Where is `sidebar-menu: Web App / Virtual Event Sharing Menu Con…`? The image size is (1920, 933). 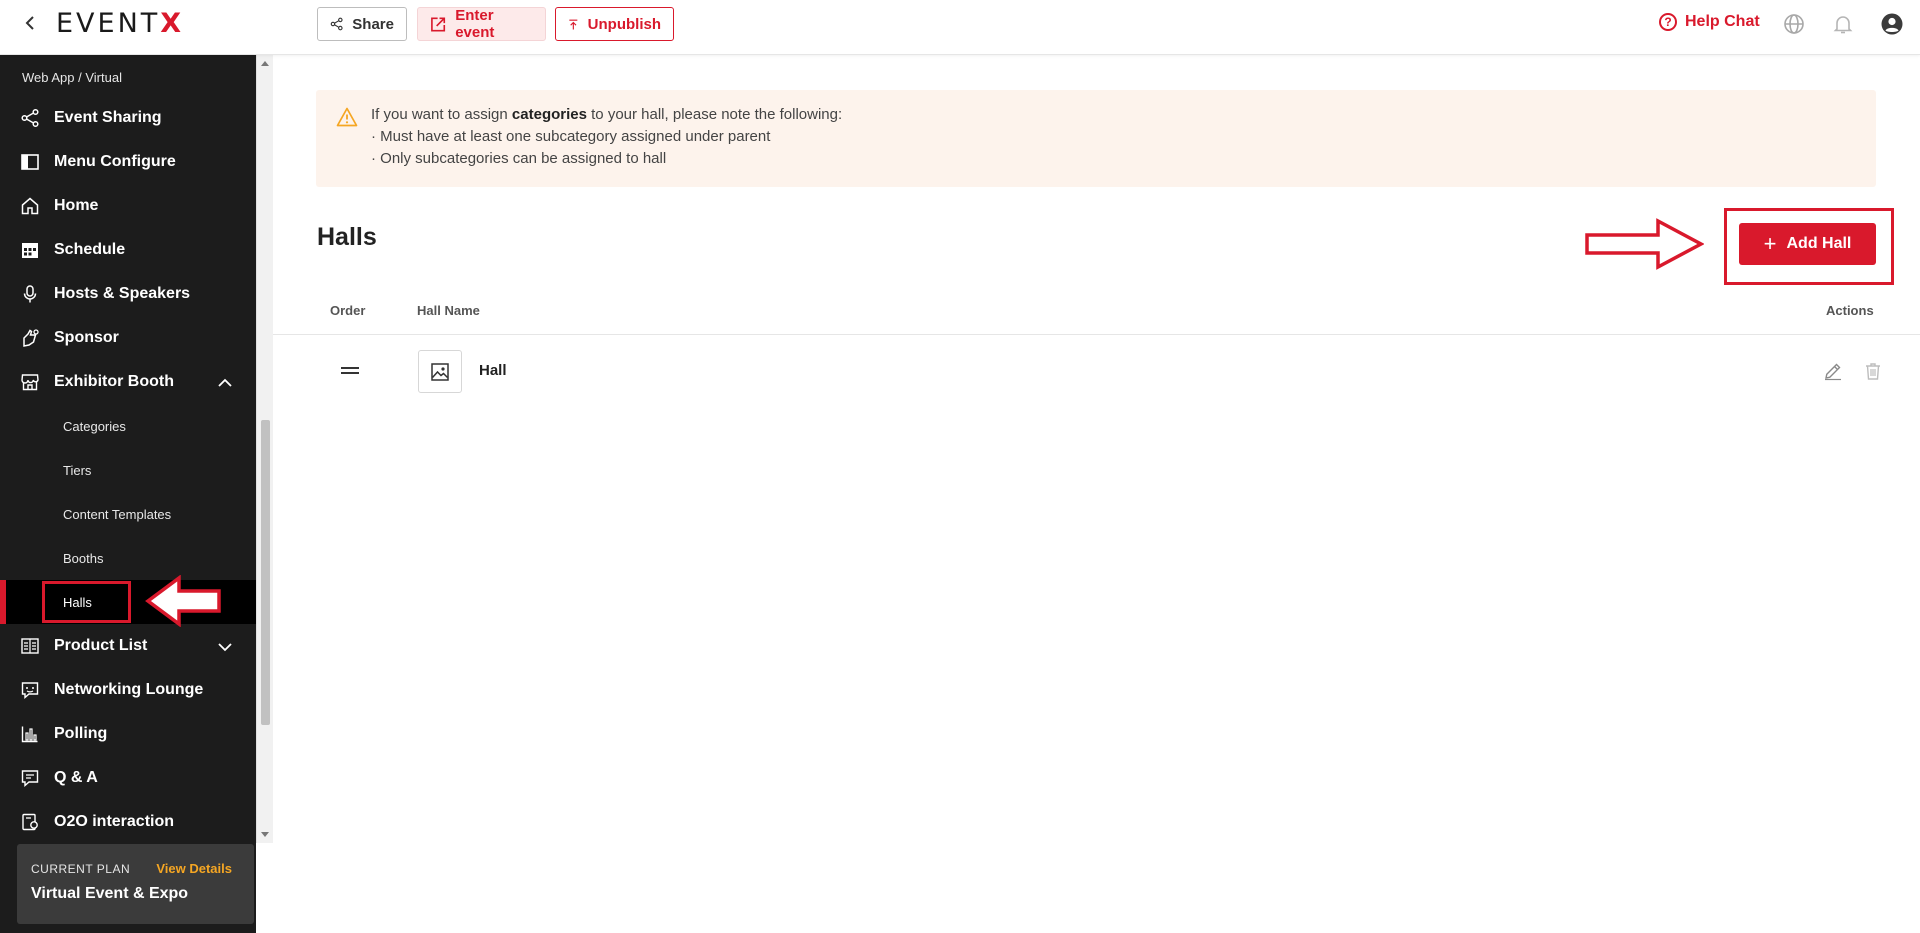 sidebar-menu: Web App / Virtual Event Sharing Menu Con… is located at coordinates (128, 449).